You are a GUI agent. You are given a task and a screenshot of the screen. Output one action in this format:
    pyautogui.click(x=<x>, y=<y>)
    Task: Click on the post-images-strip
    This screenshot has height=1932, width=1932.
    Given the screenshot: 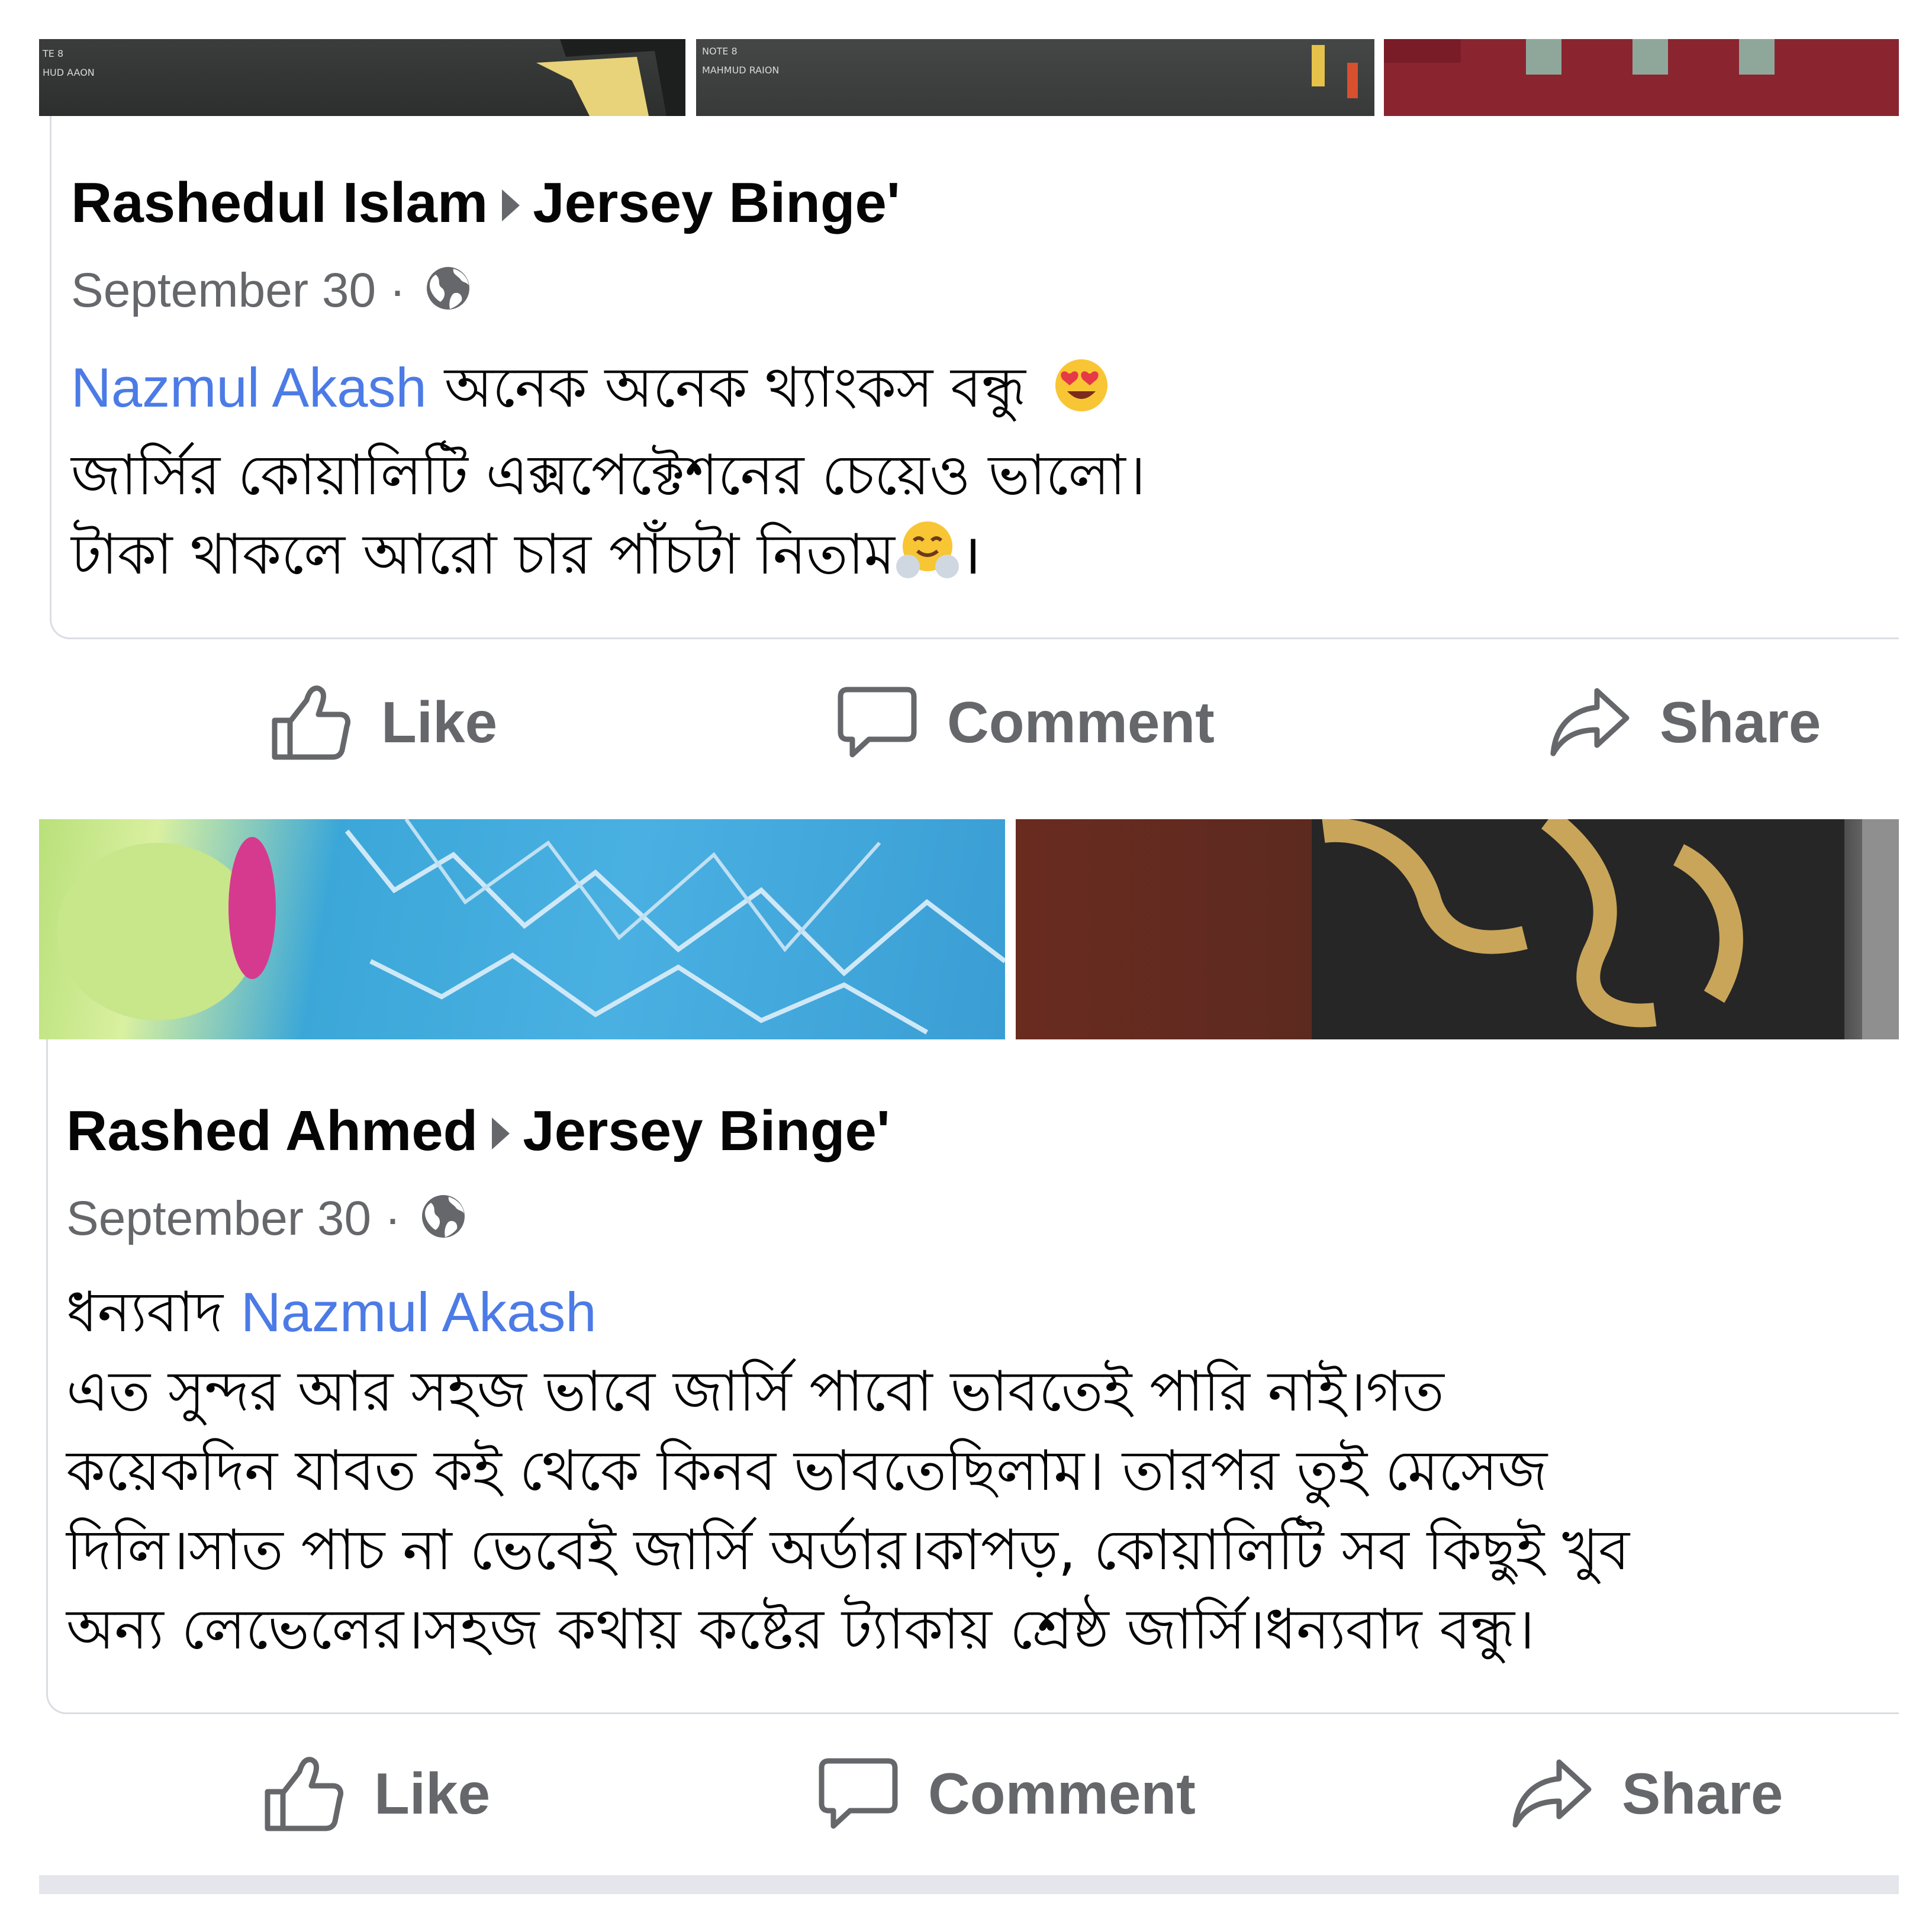 What is the action you would take?
    pyautogui.click(x=969, y=929)
    